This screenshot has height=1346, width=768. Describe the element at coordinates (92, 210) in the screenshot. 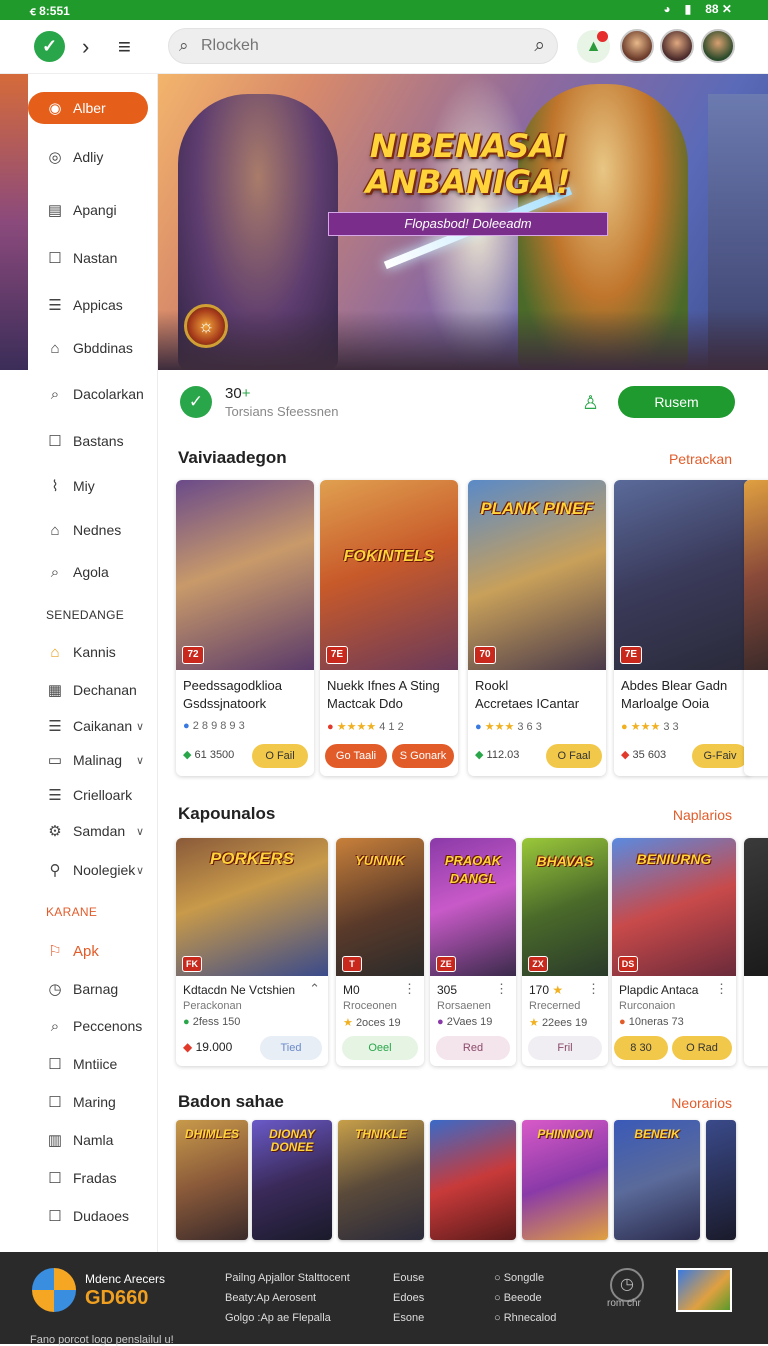

I see `sidebar-item-apangi: ▤ Apangi` at that location.